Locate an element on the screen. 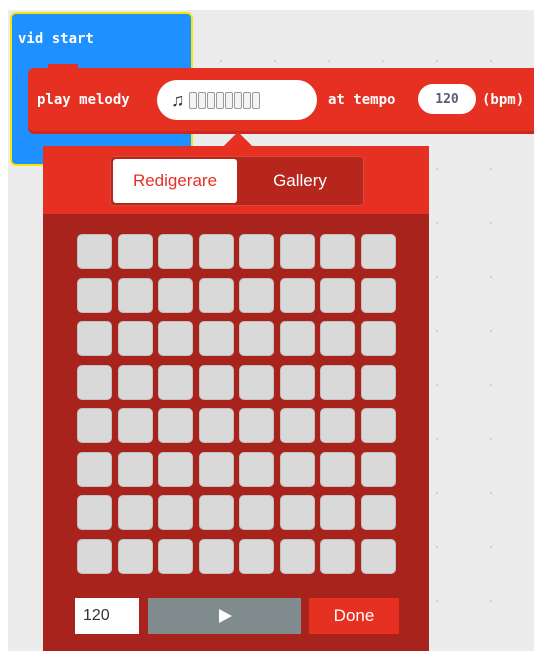 The height and width of the screenshot is (651, 534). editor-tabs: Redigerare Gallery is located at coordinates (237, 181).